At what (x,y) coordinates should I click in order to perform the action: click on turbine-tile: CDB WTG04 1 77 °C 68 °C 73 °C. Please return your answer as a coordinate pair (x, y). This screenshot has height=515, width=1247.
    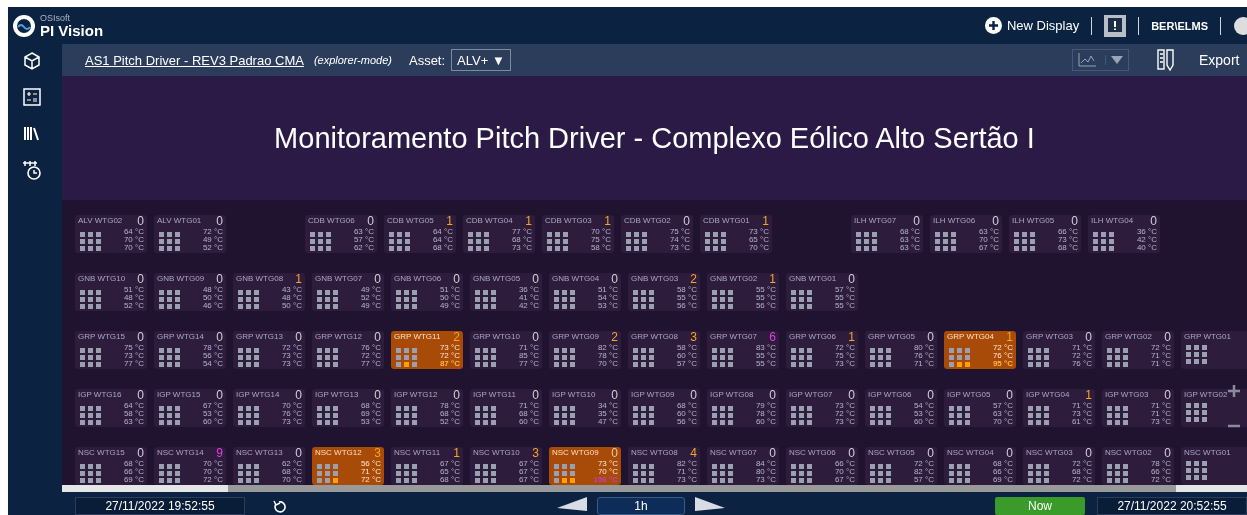
    Looking at the image, I should click on (499, 234).